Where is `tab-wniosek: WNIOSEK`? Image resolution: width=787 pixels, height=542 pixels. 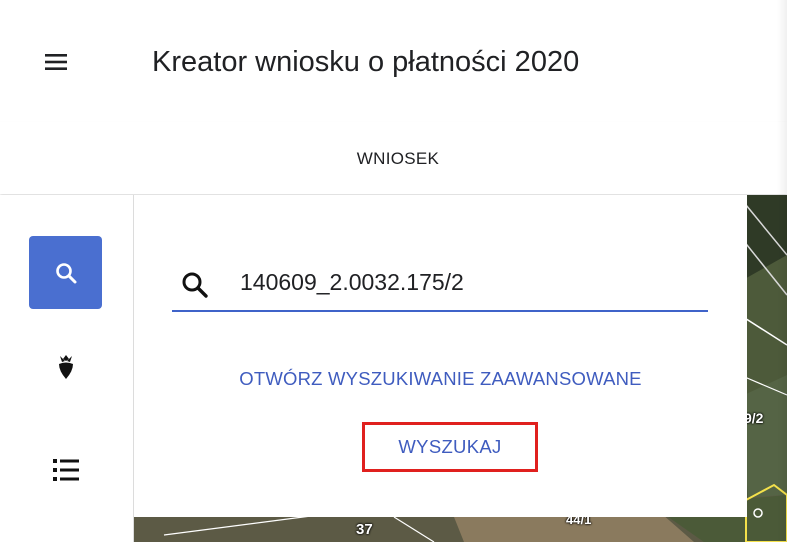
tab-wniosek: WNIOSEK is located at coordinates (398, 159).